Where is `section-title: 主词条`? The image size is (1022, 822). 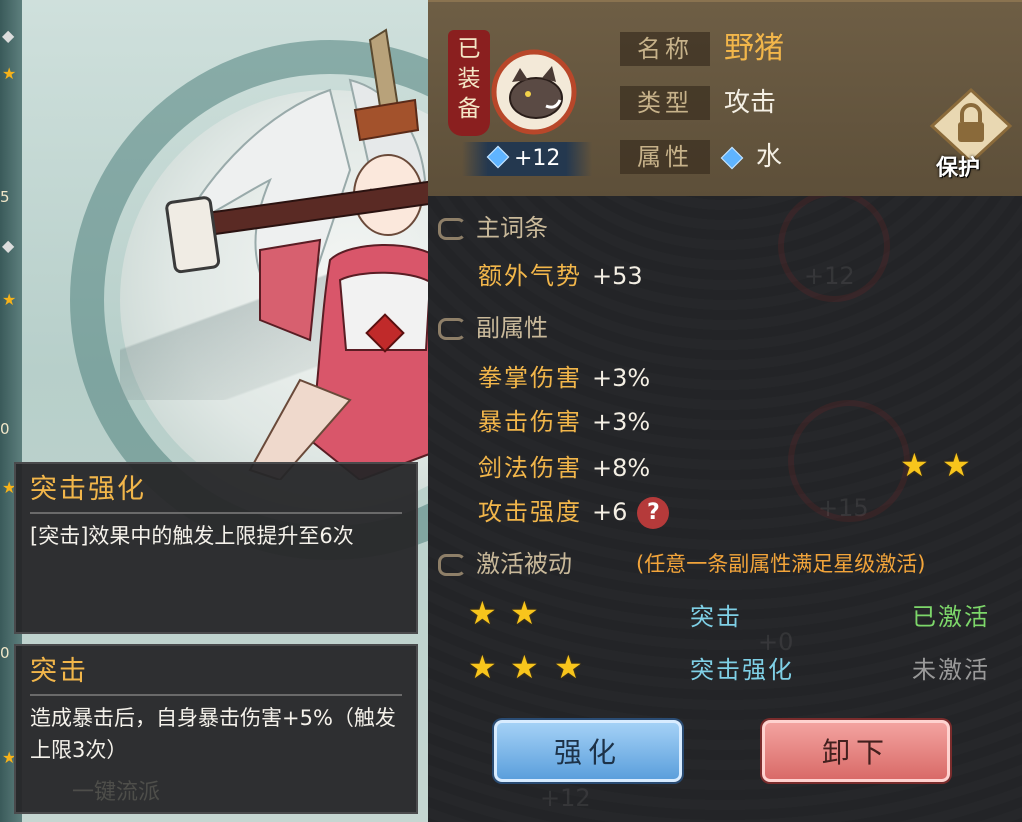
section-title: 主词条 is located at coordinates (512, 228).